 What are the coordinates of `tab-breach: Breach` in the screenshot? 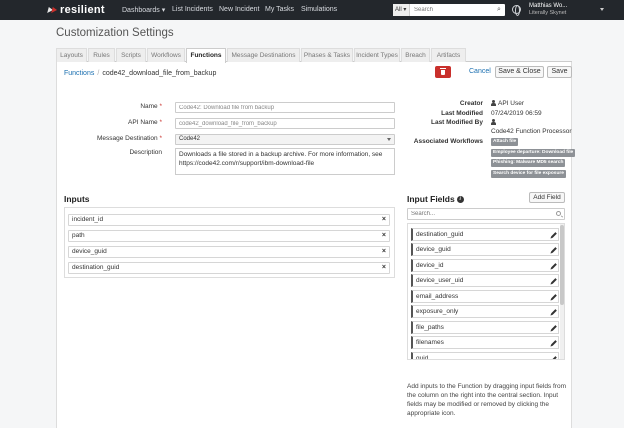 It's located at (415, 55).